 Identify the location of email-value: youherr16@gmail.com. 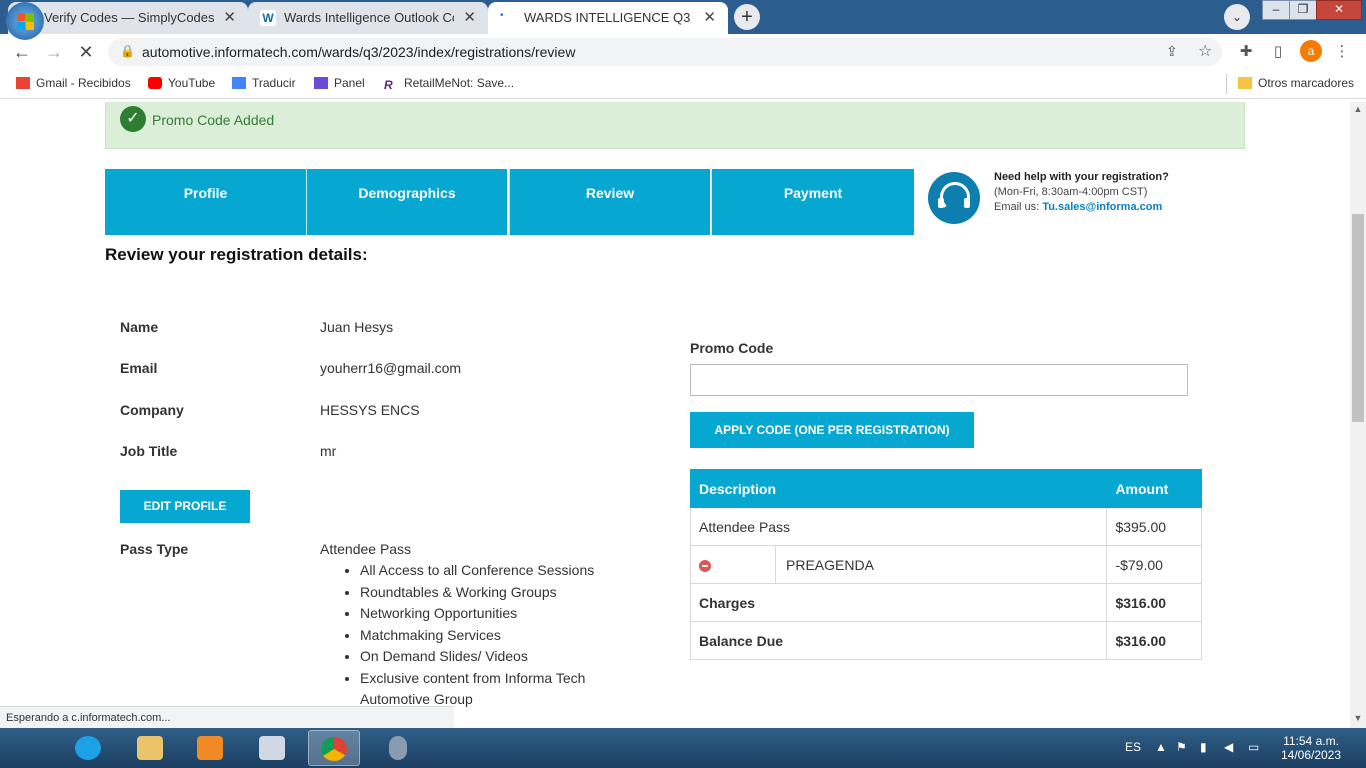
(391, 368).